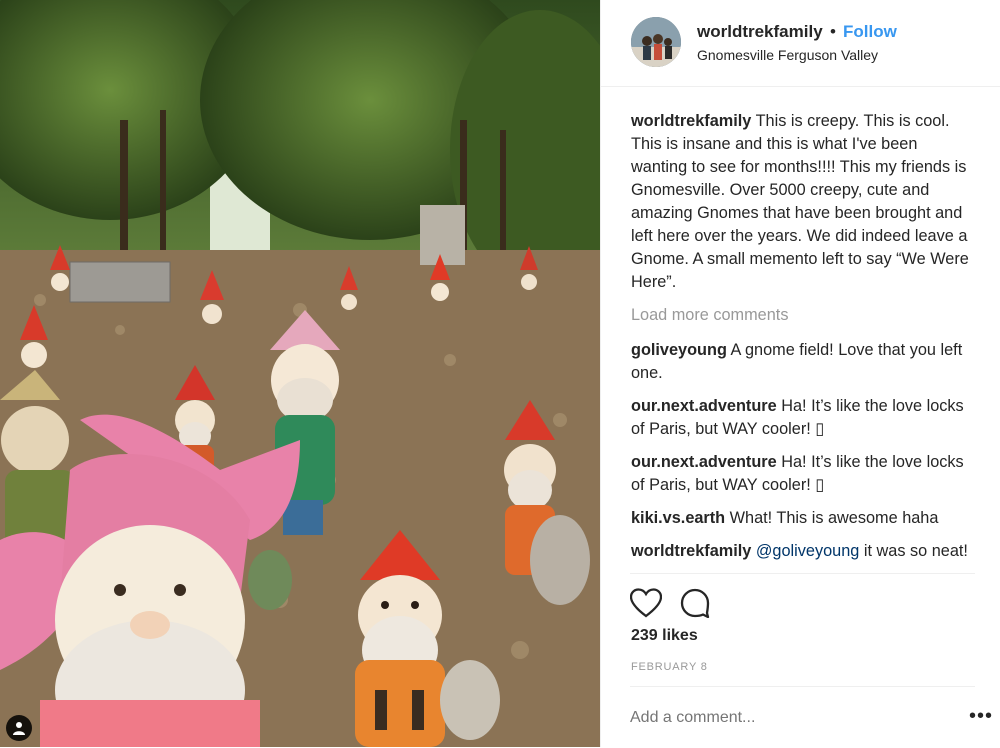 The height and width of the screenshot is (748, 1000). Describe the element at coordinates (802, 600) in the screenshot. I see `action-bar` at that location.